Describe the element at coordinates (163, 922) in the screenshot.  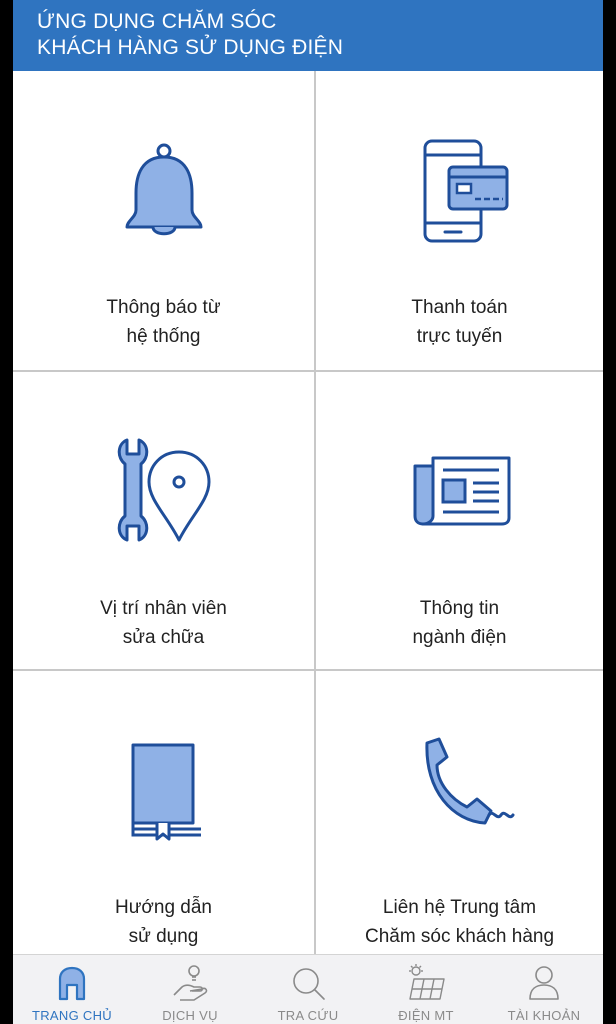
I see `menu-item-label: Hướng dẫn sử dụng` at that location.